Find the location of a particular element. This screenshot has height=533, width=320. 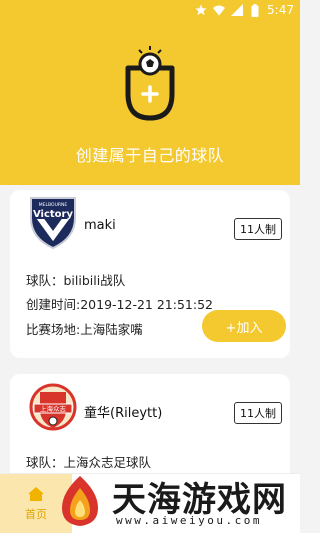

team-badge: MELBOURNE Victory is located at coordinates (53, 223).